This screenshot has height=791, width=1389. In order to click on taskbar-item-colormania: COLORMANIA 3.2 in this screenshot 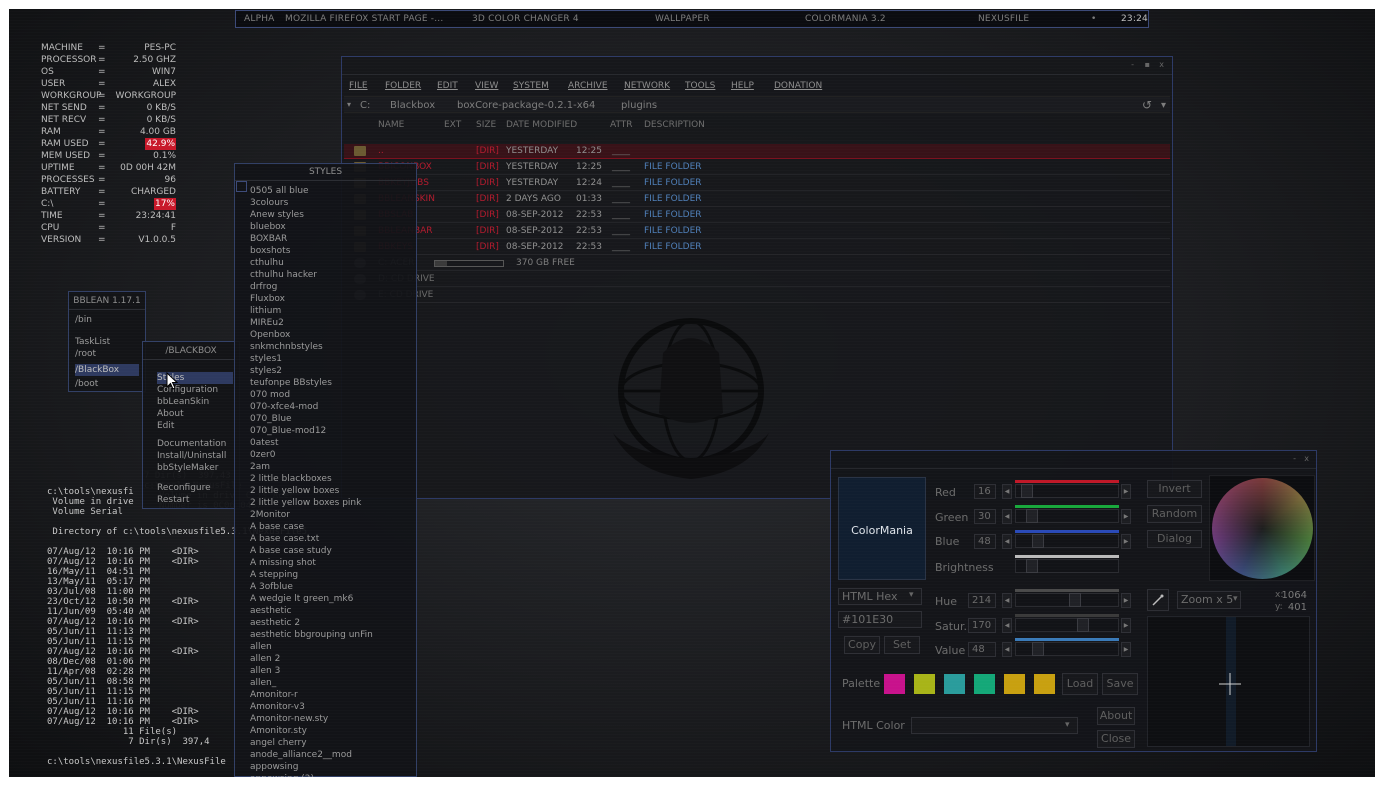, I will do `click(845, 19)`.